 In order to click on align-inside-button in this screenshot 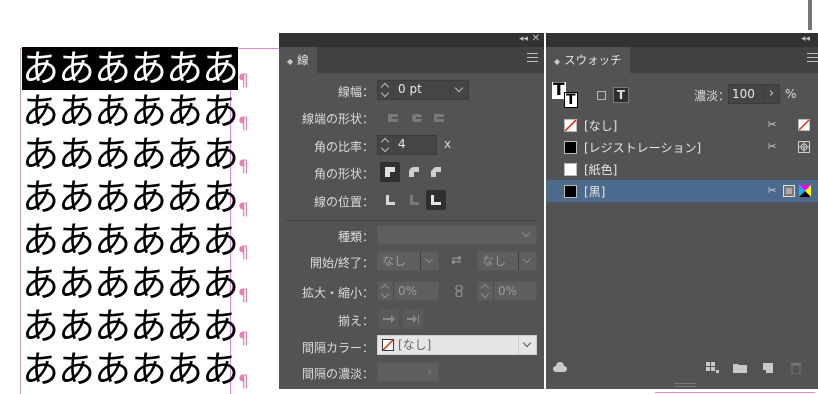, I will do `click(414, 200)`.